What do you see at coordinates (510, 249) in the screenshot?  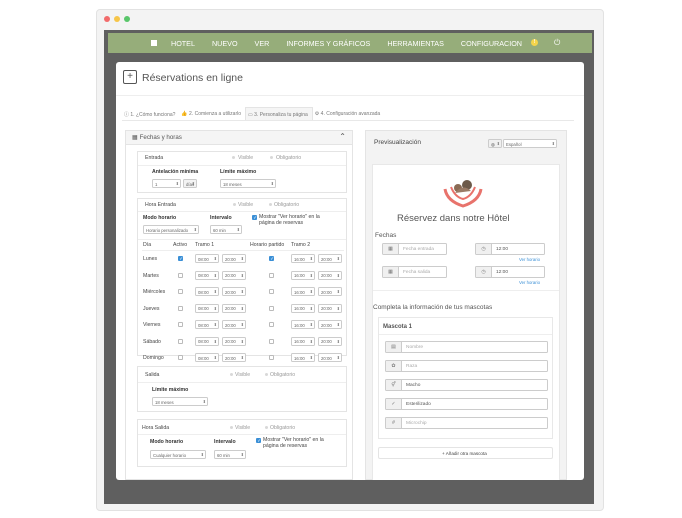 I see `hora-entrada-select: ◷ 12:00` at bounding box center [510, 249].